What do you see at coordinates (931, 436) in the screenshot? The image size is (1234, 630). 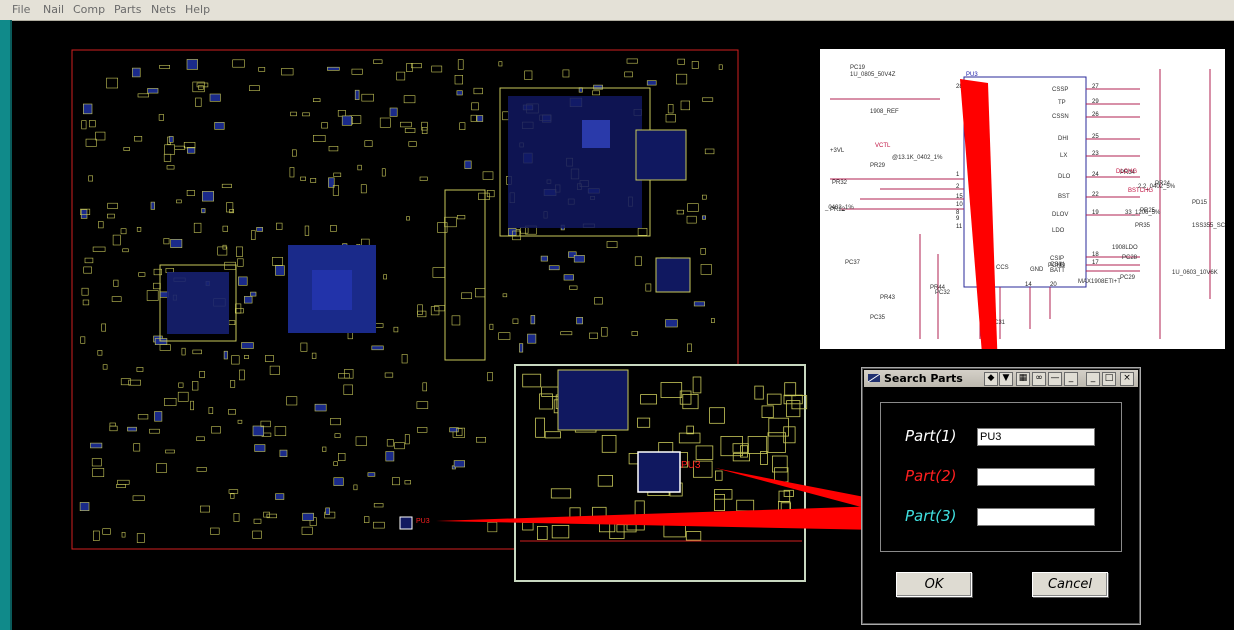 I see `part1-label: Part(1)` at bounding box center [931, 436].